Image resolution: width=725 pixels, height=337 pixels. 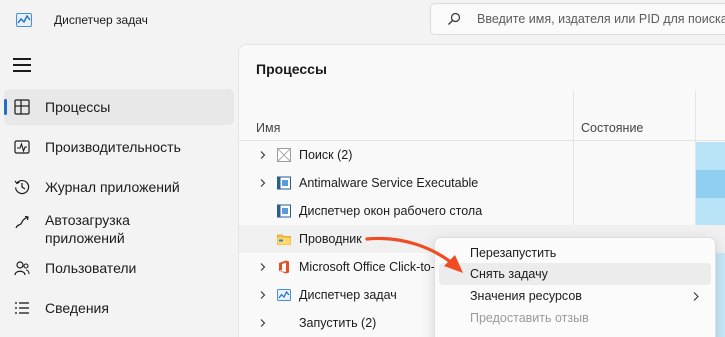 What do you see at coordinates (284, 155) in the screenshot?
I see `search-process-icon` at bounding box center [284, 155].